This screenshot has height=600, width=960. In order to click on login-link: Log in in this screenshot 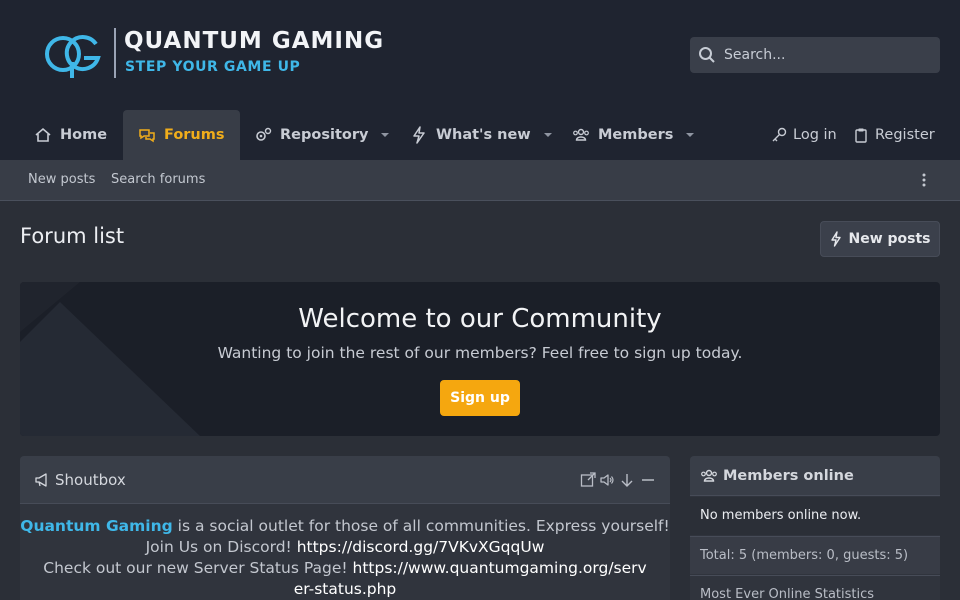, I will do `click(804, 135)`.